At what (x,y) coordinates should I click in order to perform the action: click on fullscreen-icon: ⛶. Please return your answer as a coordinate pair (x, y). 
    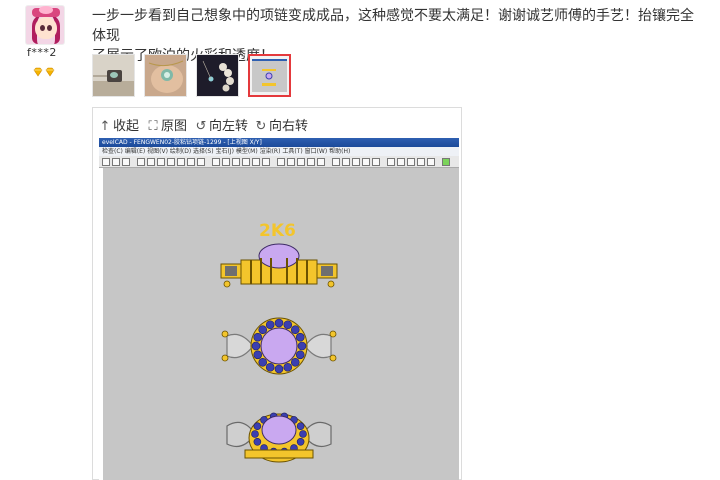
    Looking at the image, I should click on (153, 126).